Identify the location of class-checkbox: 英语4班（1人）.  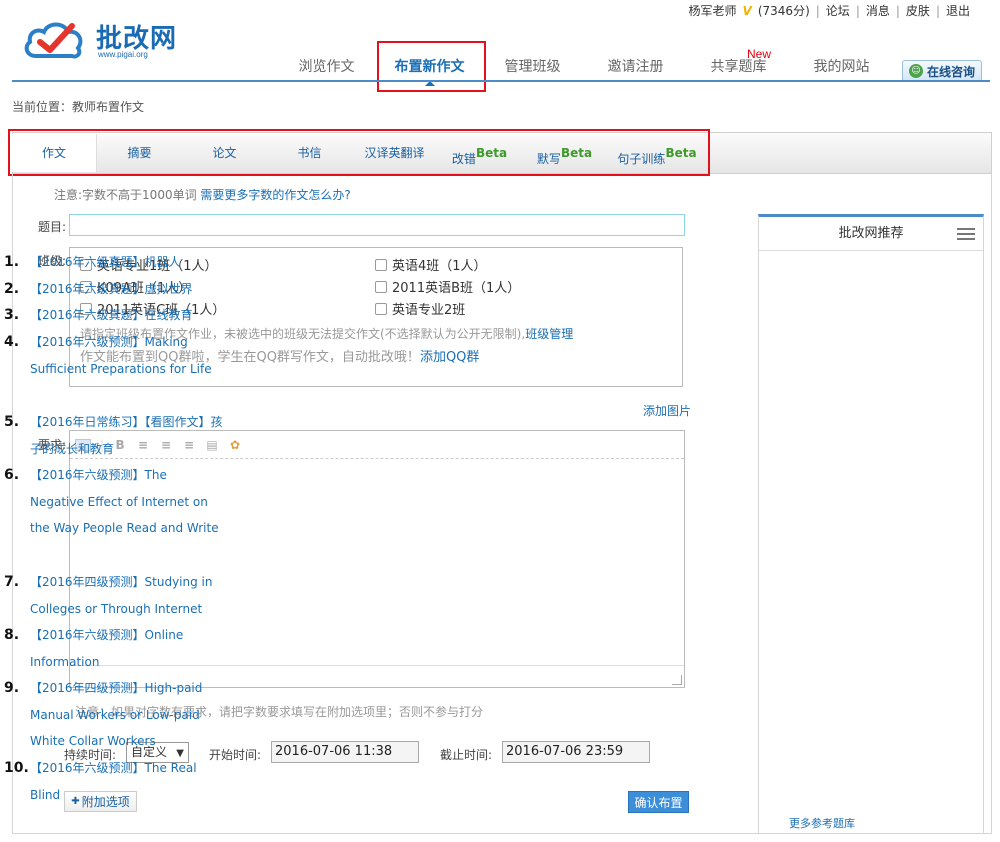
(431, 264).